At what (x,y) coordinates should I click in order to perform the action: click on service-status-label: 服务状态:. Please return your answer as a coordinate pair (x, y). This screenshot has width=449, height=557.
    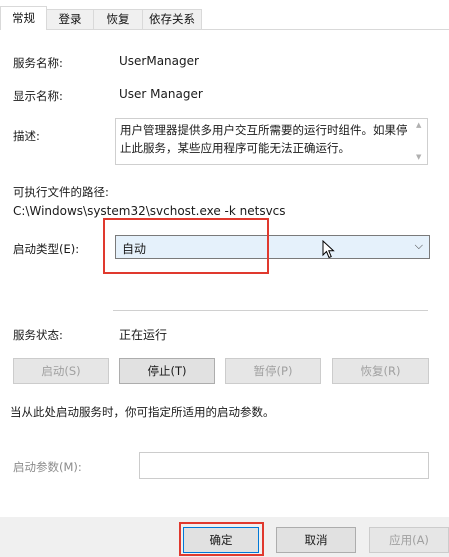
    Looking at the image, I should click on (38, 335).